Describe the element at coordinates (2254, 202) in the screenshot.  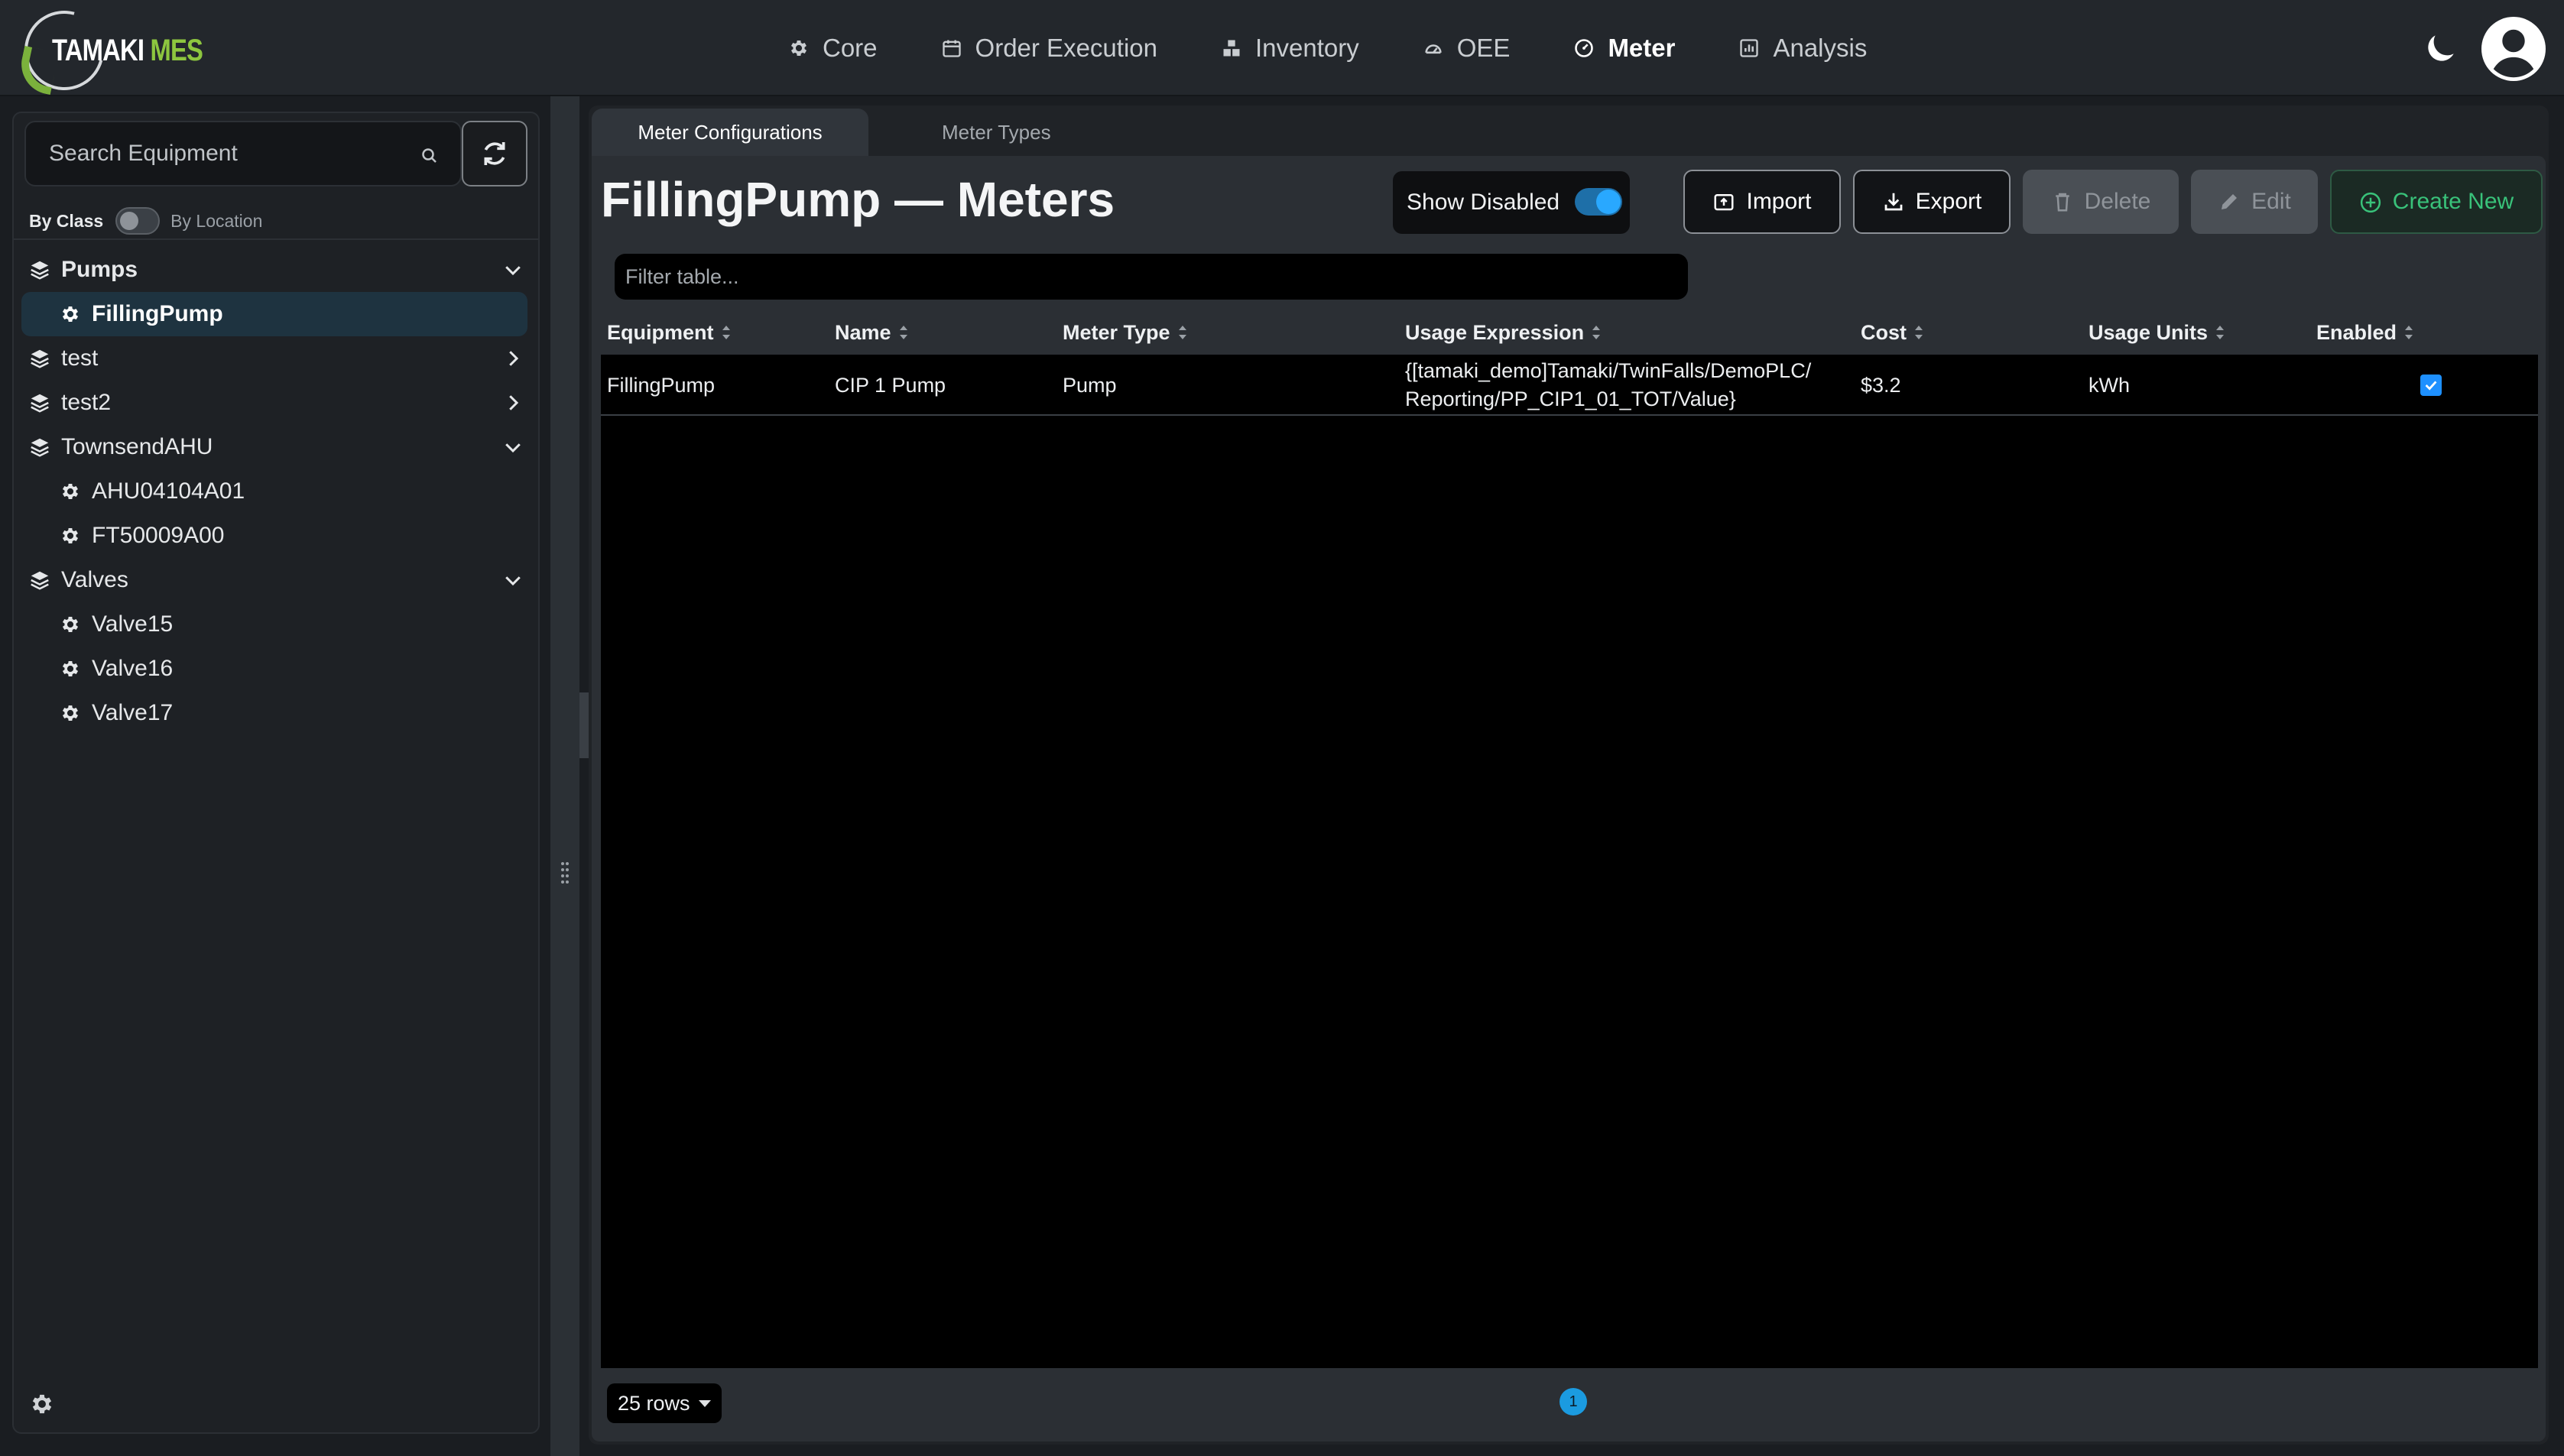
I see `edit-button: Edit` at that location.